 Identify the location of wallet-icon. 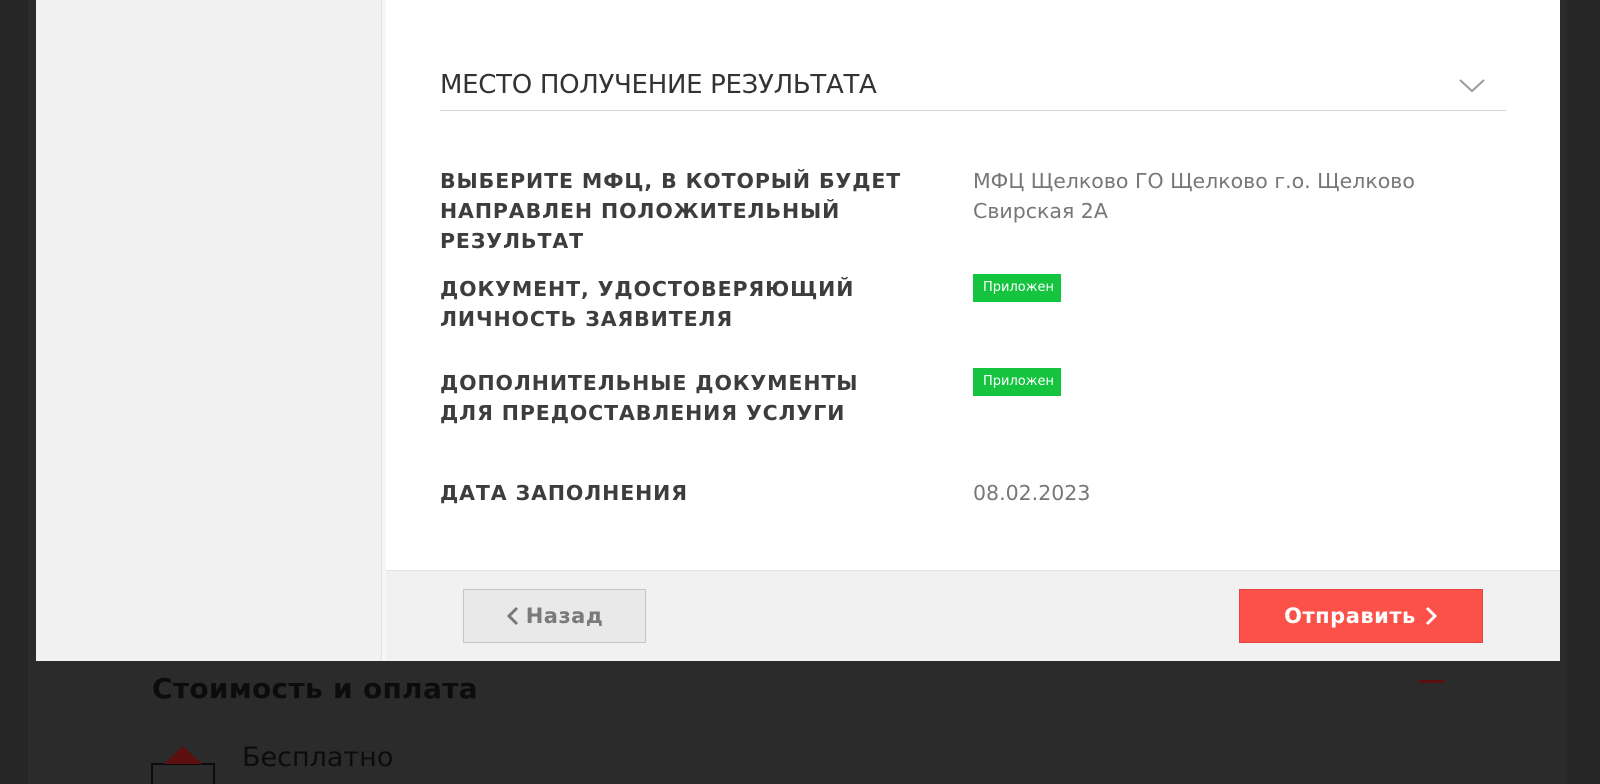
(183, 764).